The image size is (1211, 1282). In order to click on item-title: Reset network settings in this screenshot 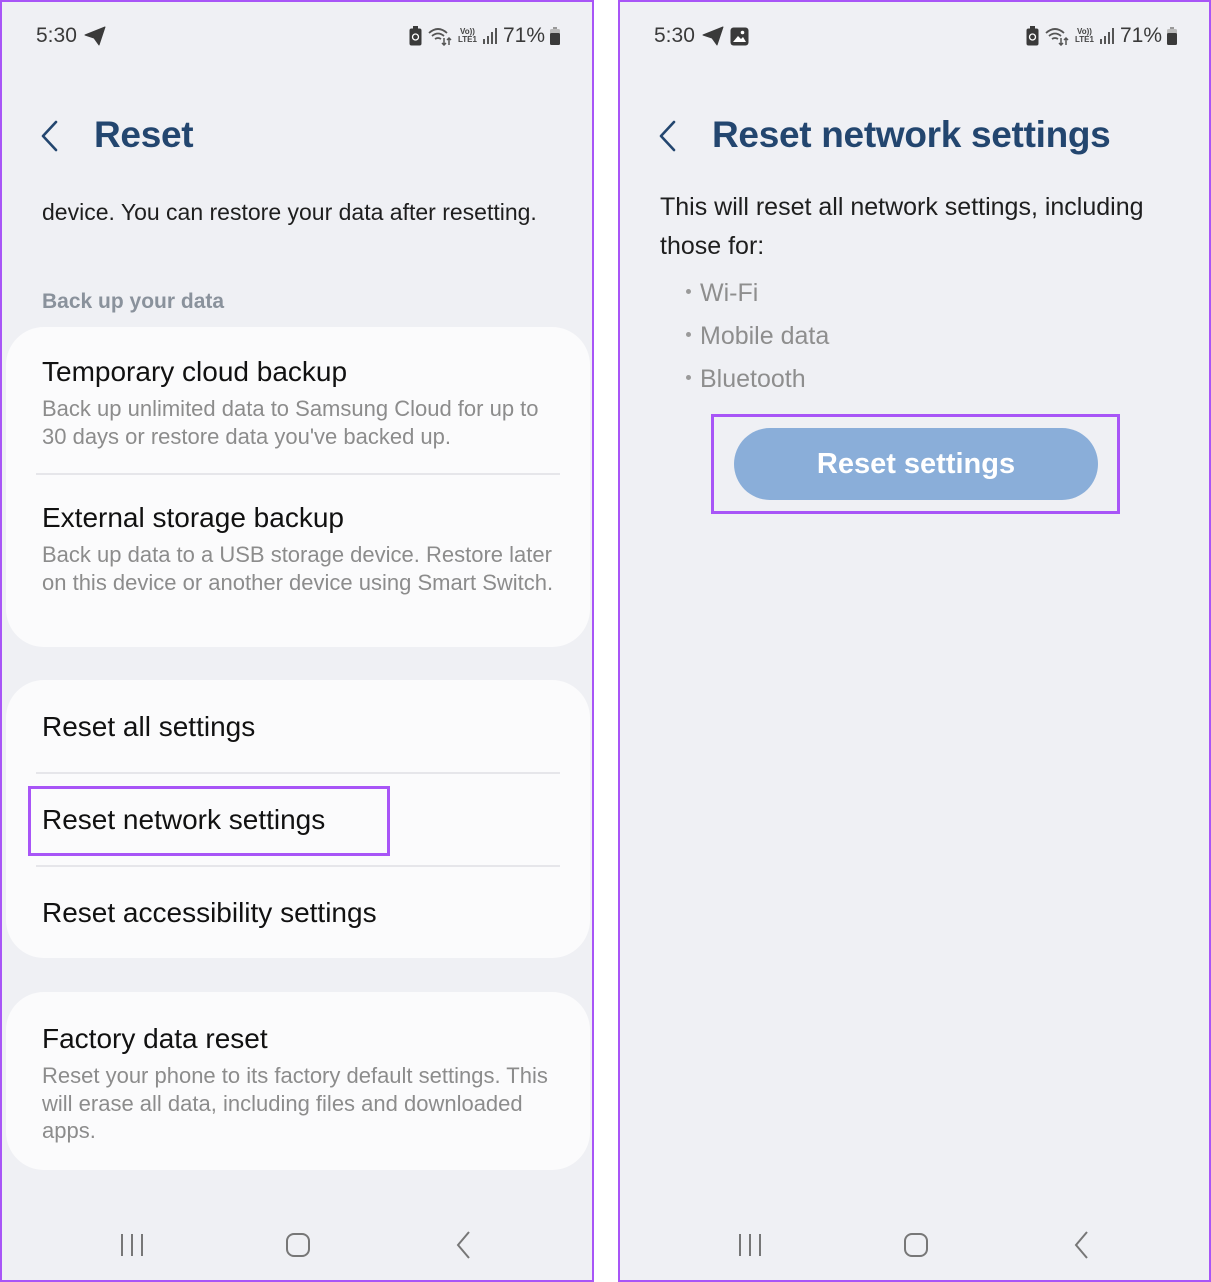, I will do `click(184, 819)`.